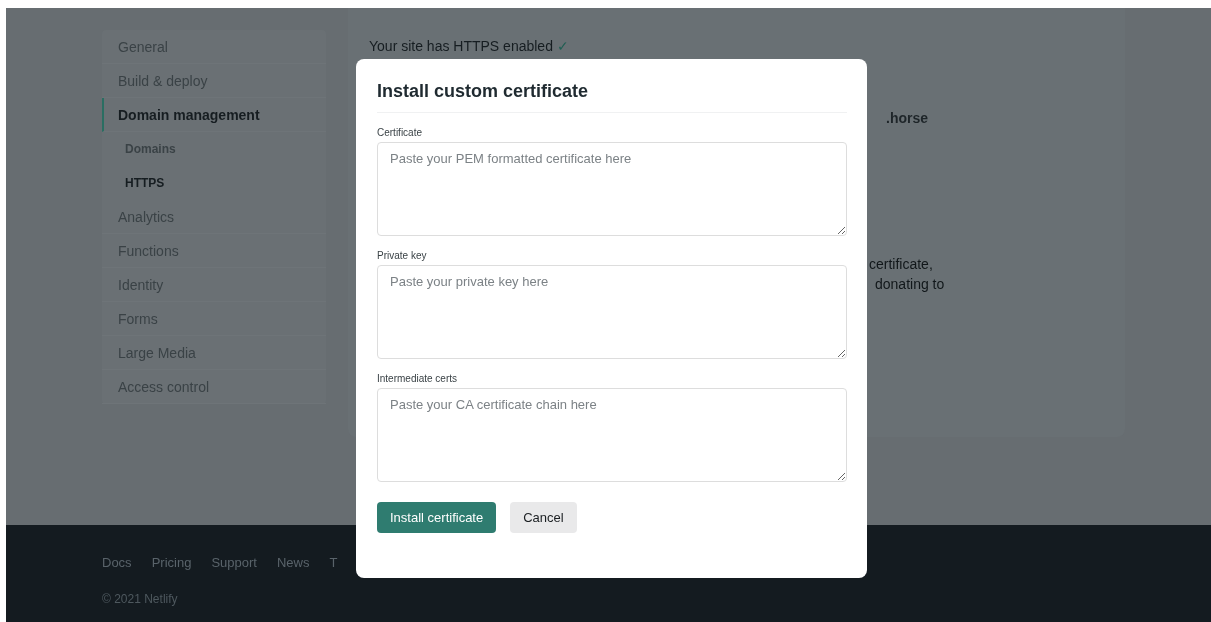  Describe the element at coordinates (214, 115) in the screenshot. I see `sidebar-item: Domain management` at that location.